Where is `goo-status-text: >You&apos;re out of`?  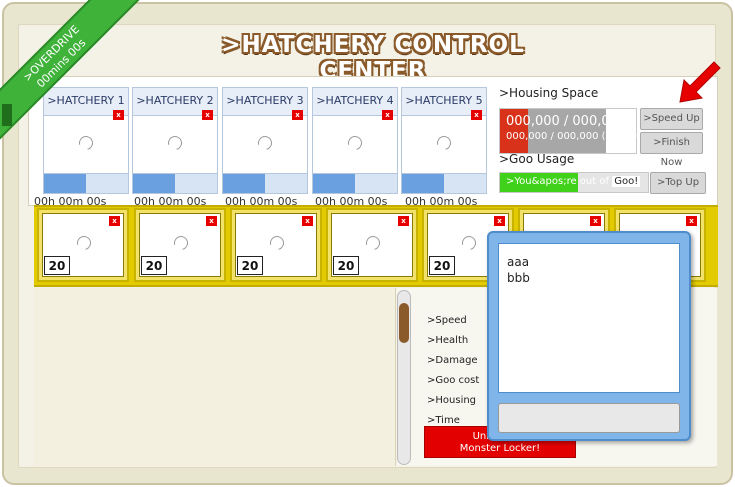
goo-status-text: >You&apos;re out of is located at coordinates (558, 181).